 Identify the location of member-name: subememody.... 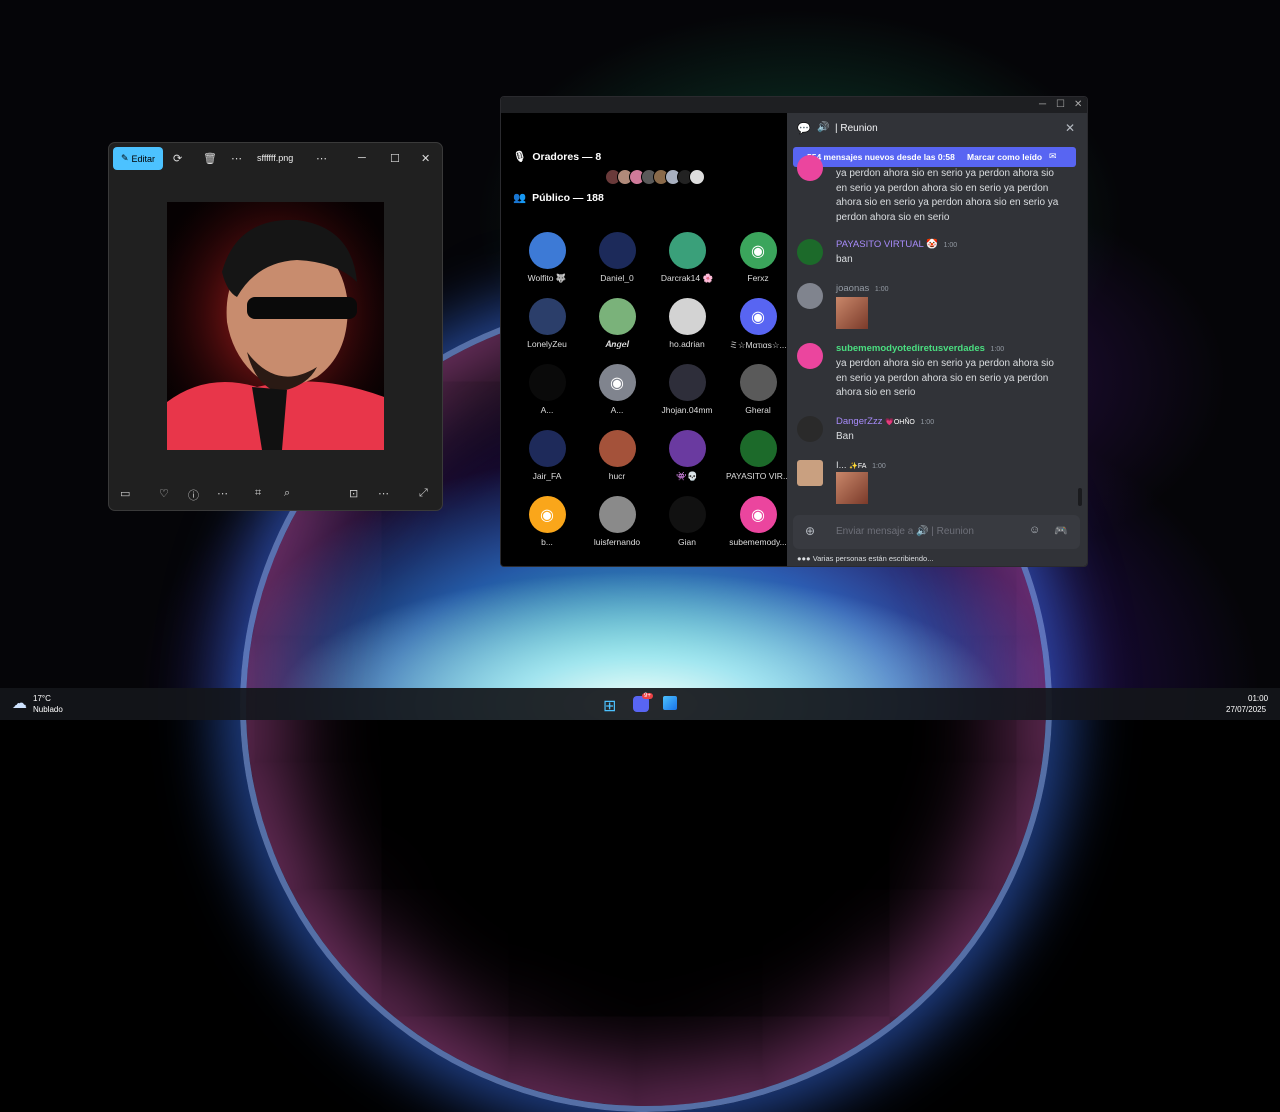
(758, 542).